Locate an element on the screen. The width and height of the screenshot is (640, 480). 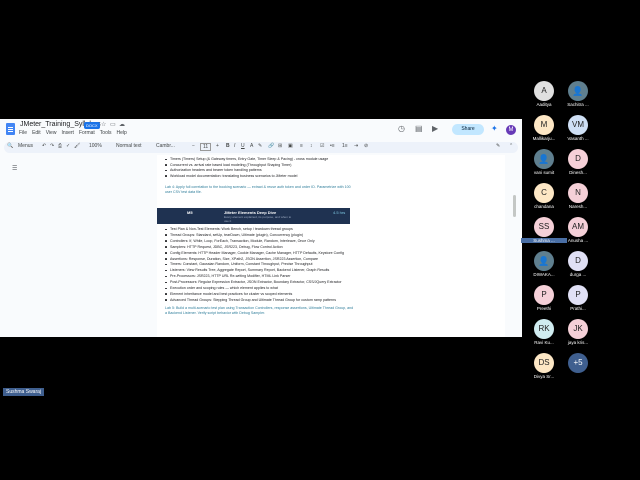
checklist-icon: ☑ is located at coordinates (322, 146).